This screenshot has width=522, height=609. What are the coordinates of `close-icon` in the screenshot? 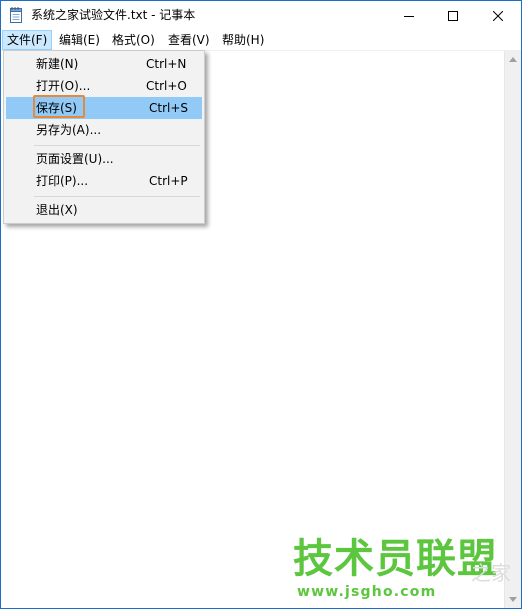 It's located at (498, 15).